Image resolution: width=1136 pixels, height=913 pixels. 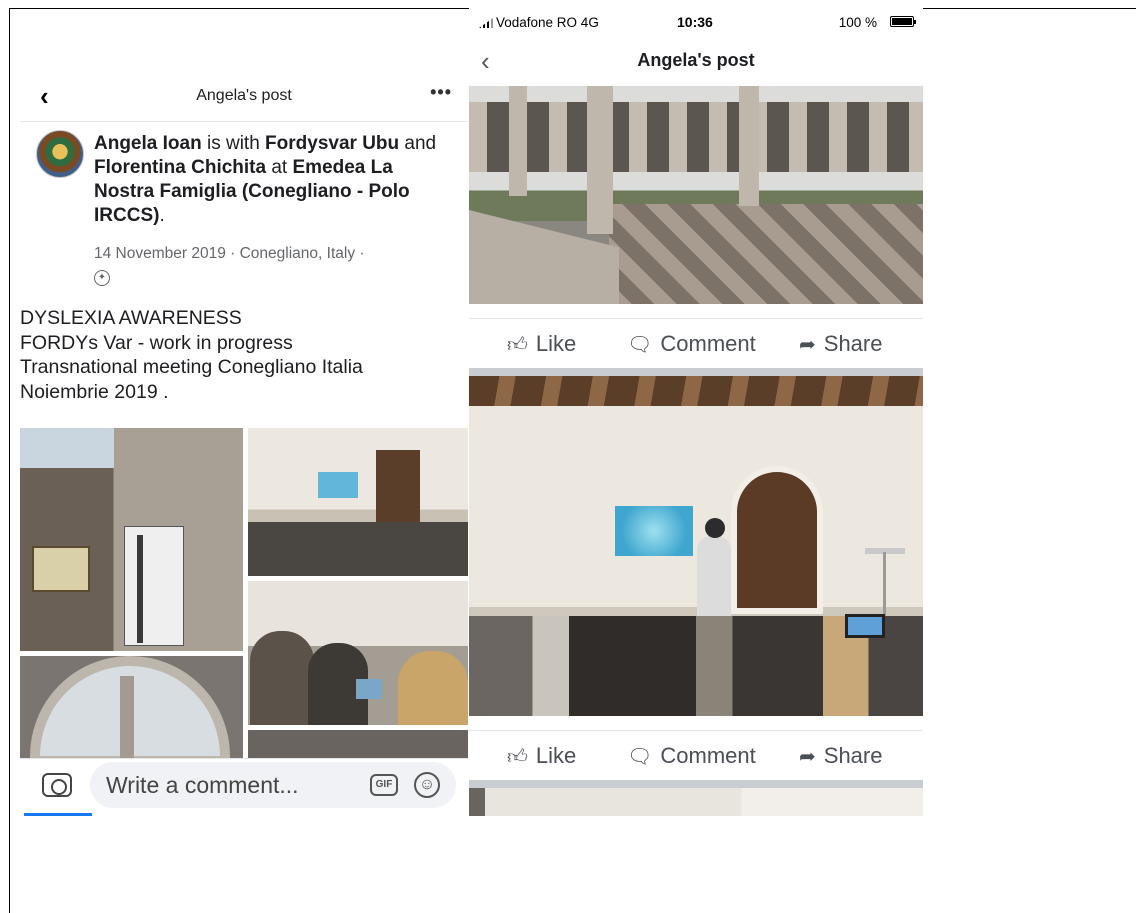 I want to click on photo-plaque, so click(x=131, y=539).